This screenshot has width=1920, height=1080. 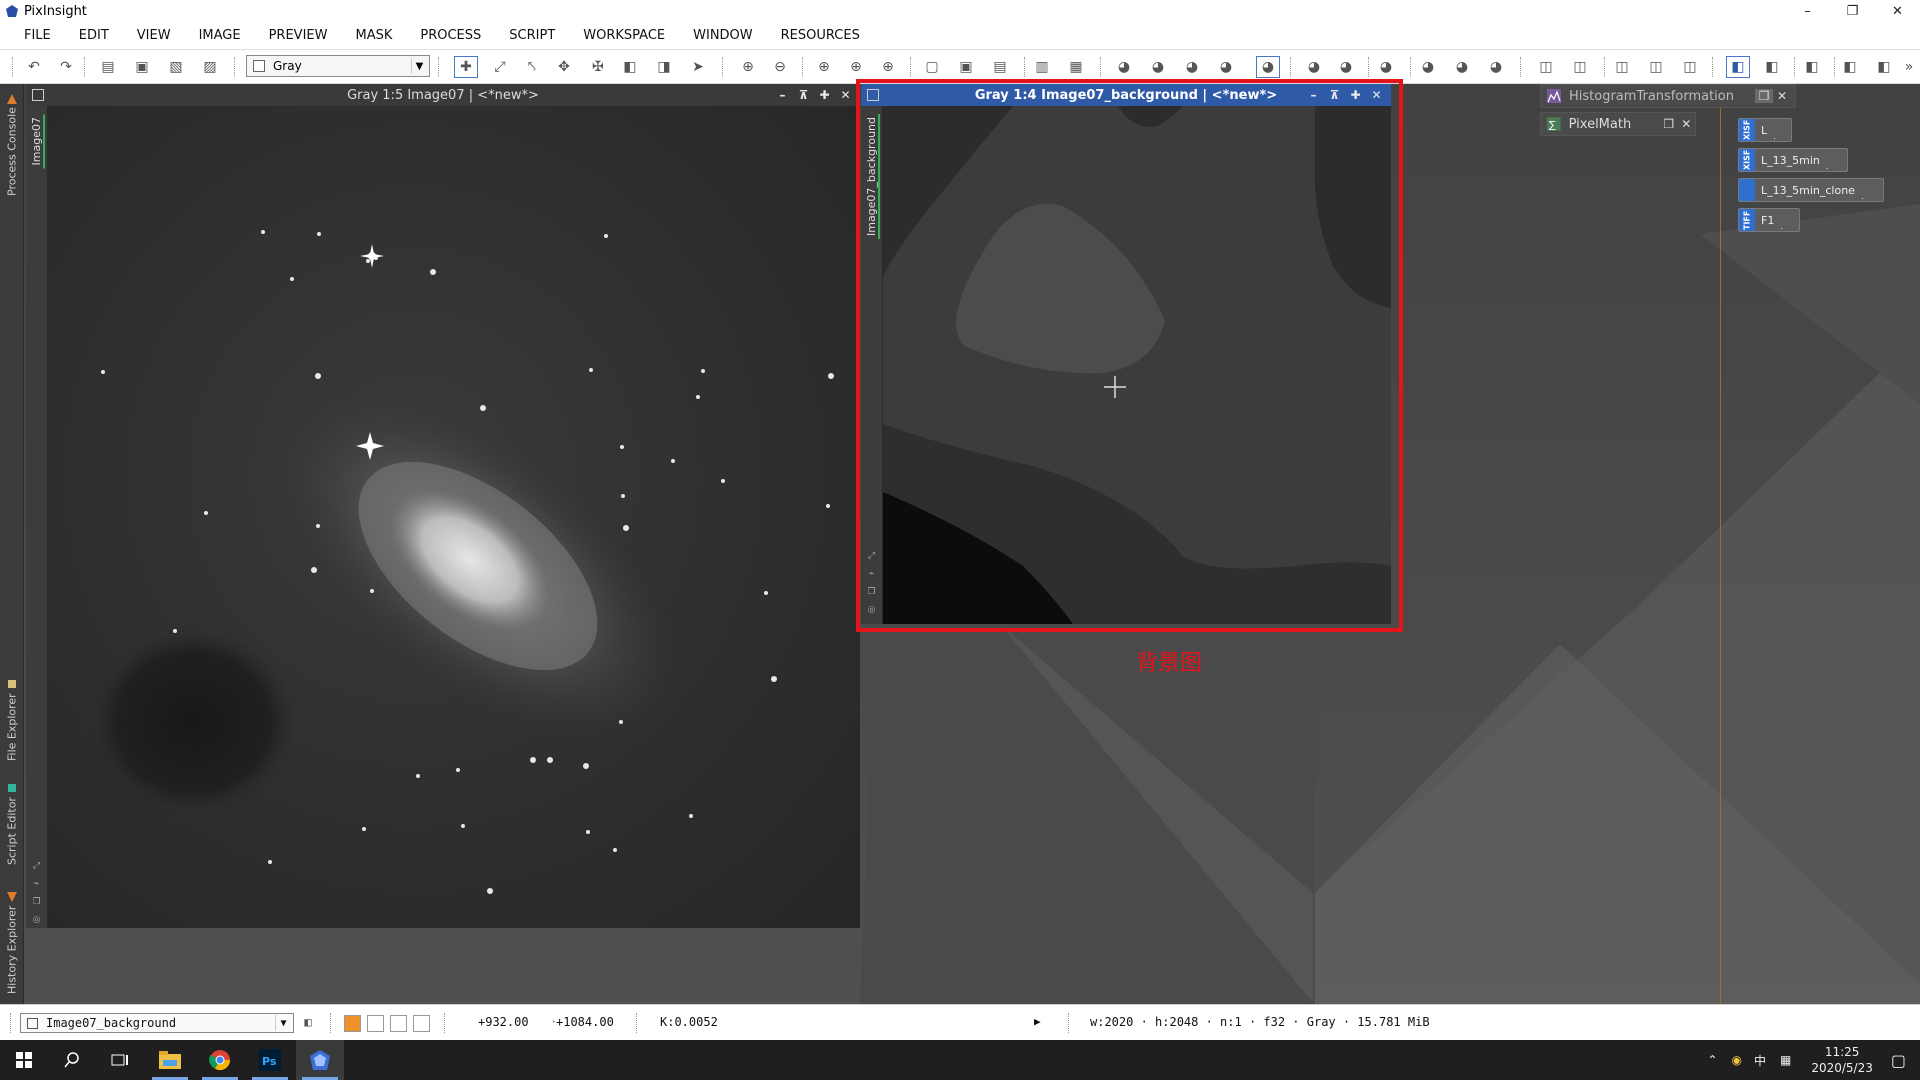 I want to click on mask-show-icon: ▦, so click(x=1076, y=67).